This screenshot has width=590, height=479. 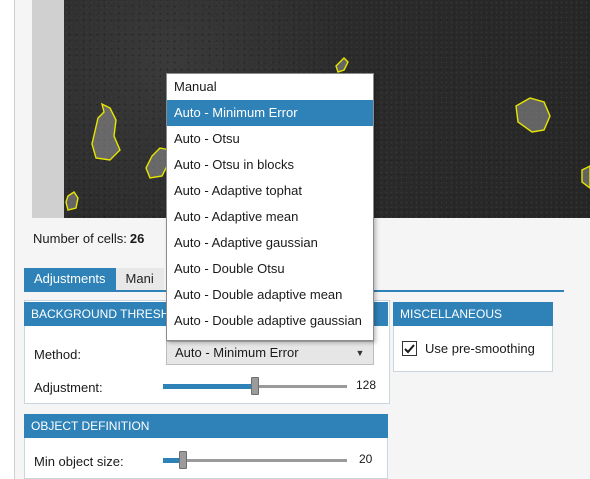 What do you see at coordinates (270, 243) in the screenshot?
I see `dropdown-option: Auto - Adaptive gaussian` at bounding box center [270, 243].